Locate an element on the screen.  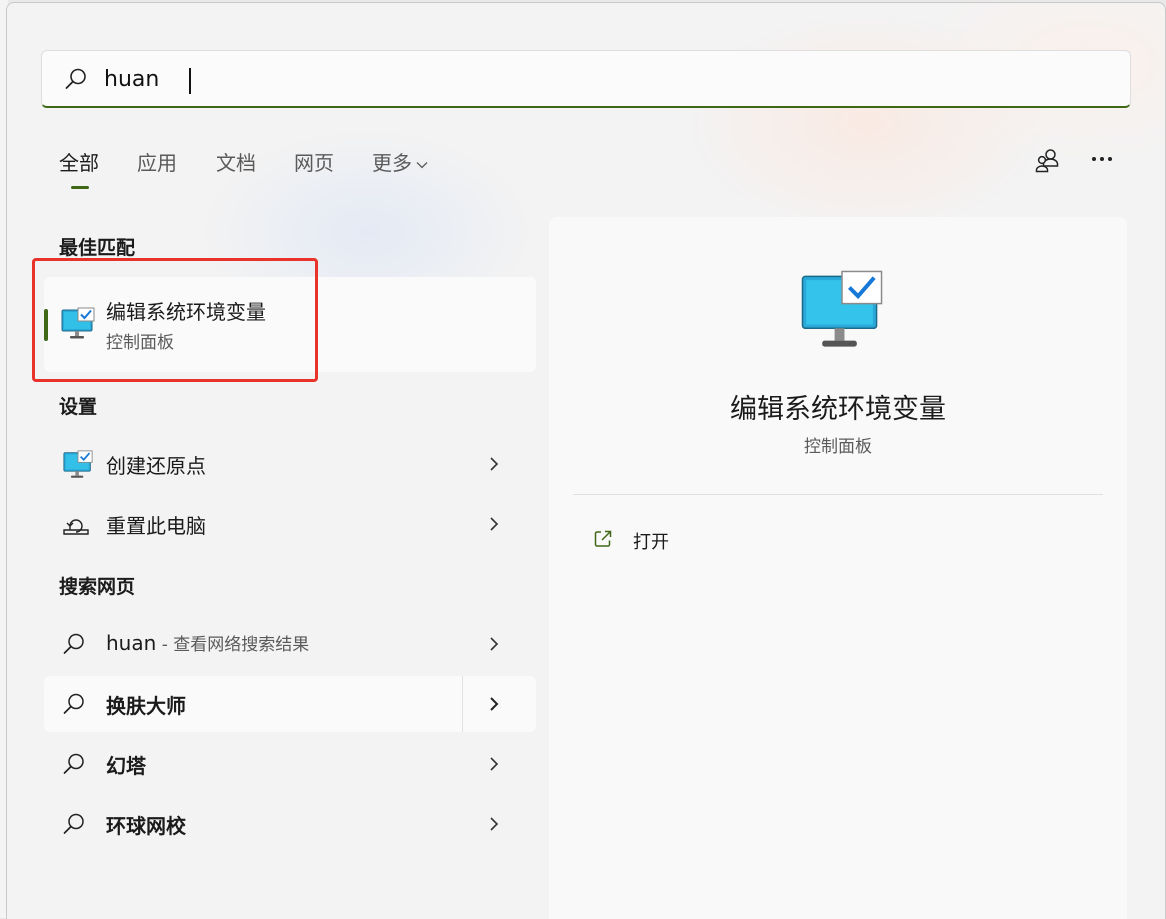
open-external-icon is located at coordinates (603, 538).